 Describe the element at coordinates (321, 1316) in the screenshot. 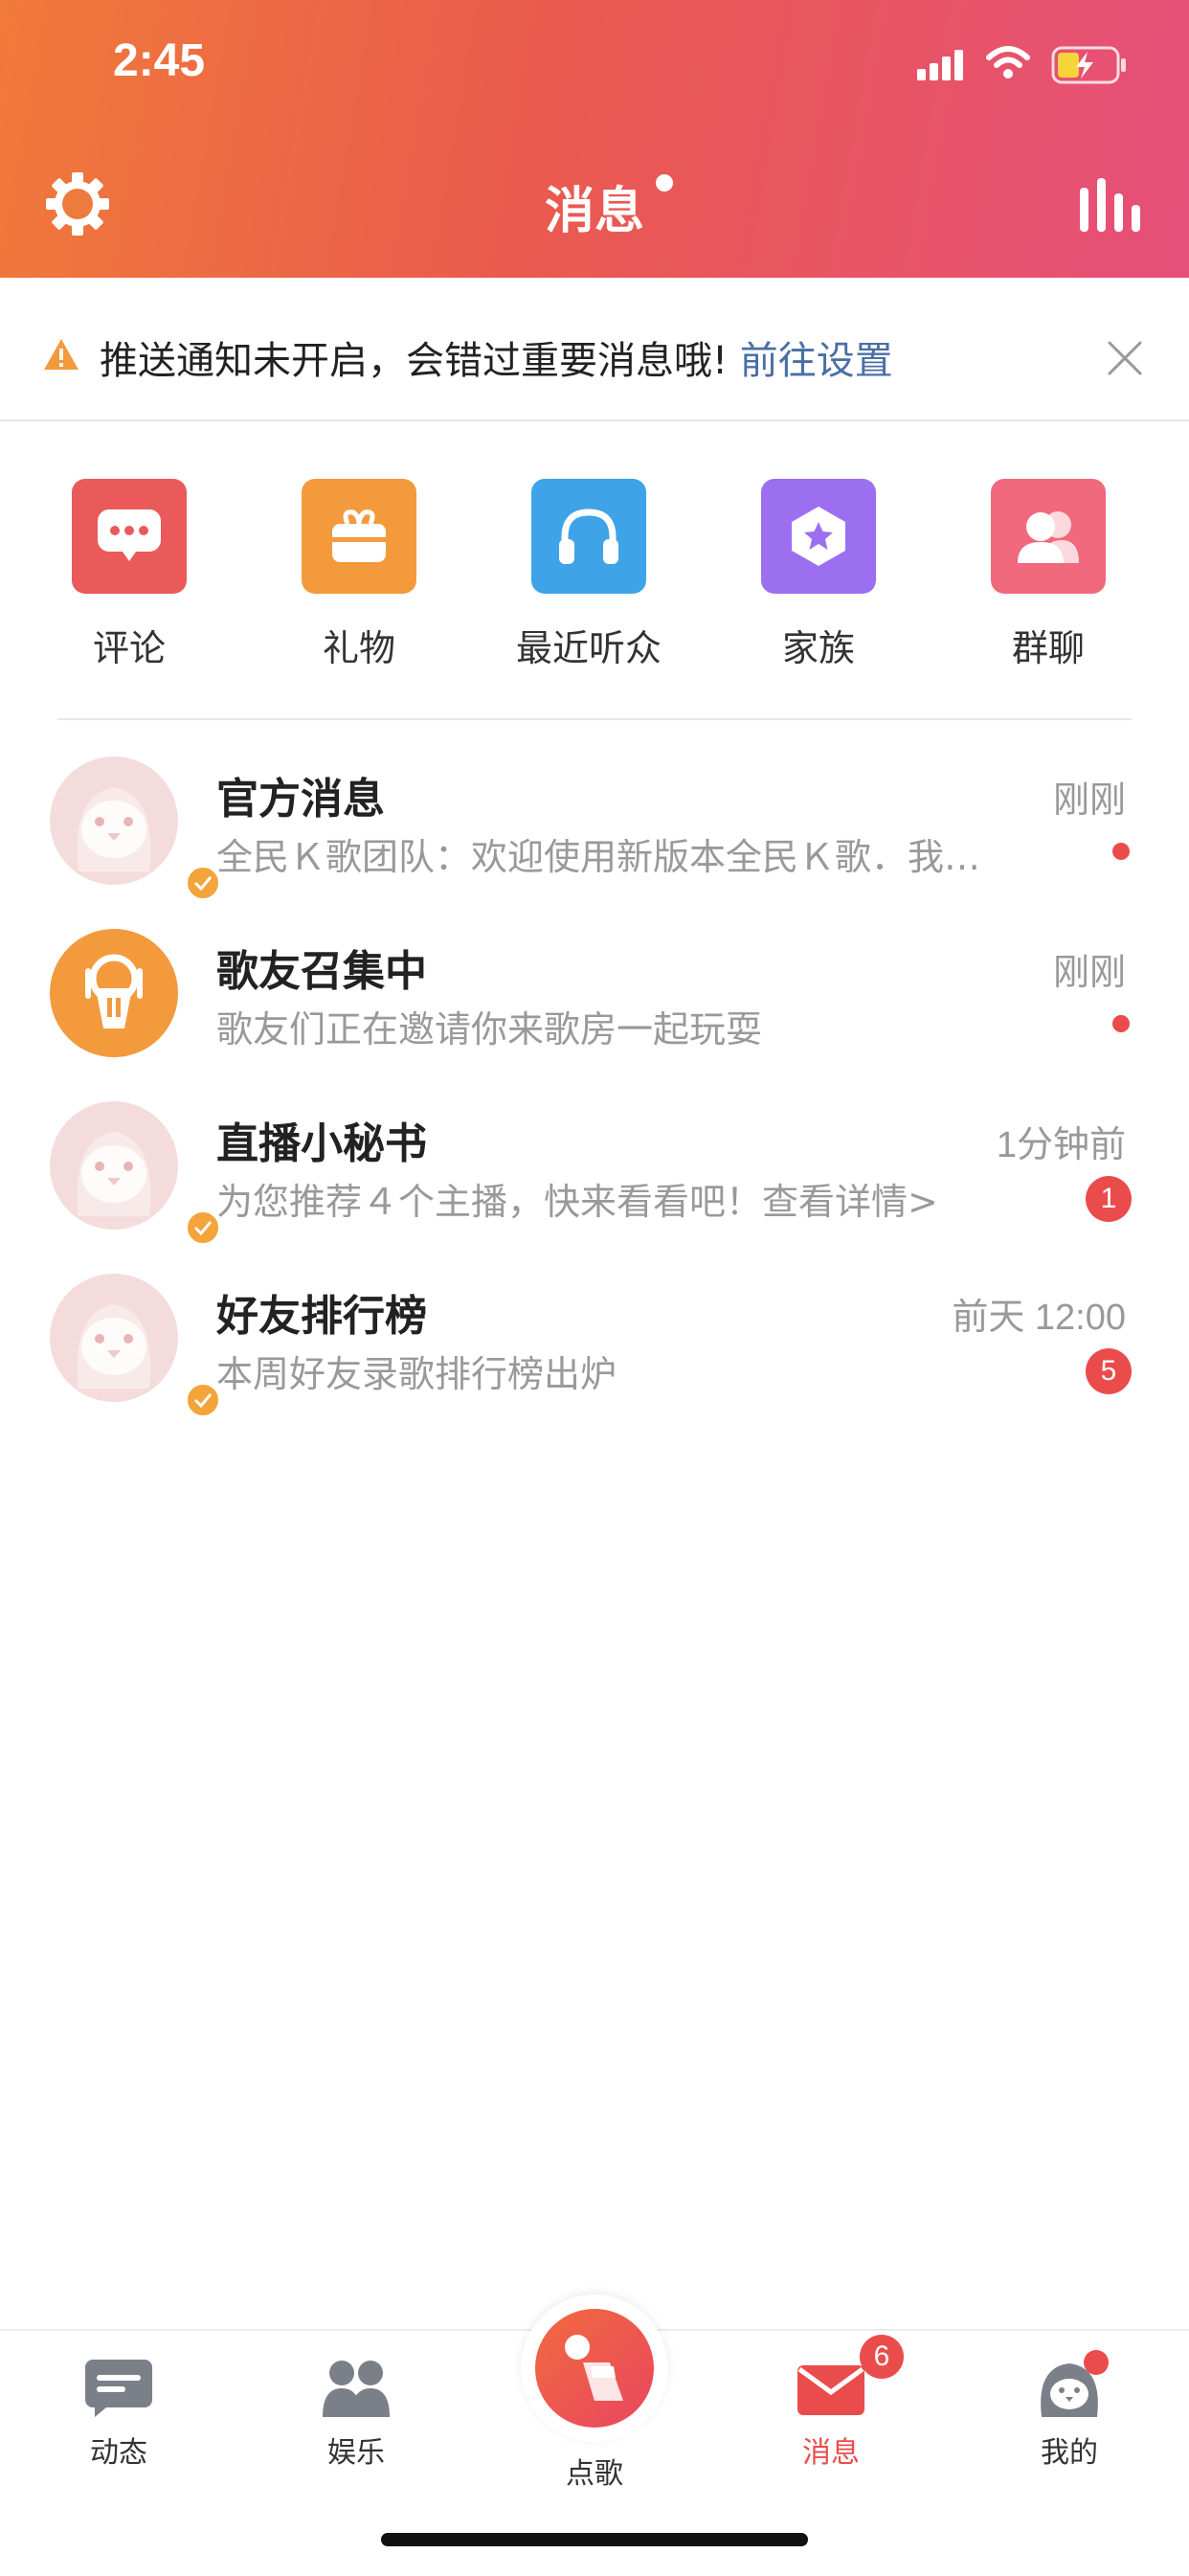

I see `message-title: 好友排行榜` at that location.